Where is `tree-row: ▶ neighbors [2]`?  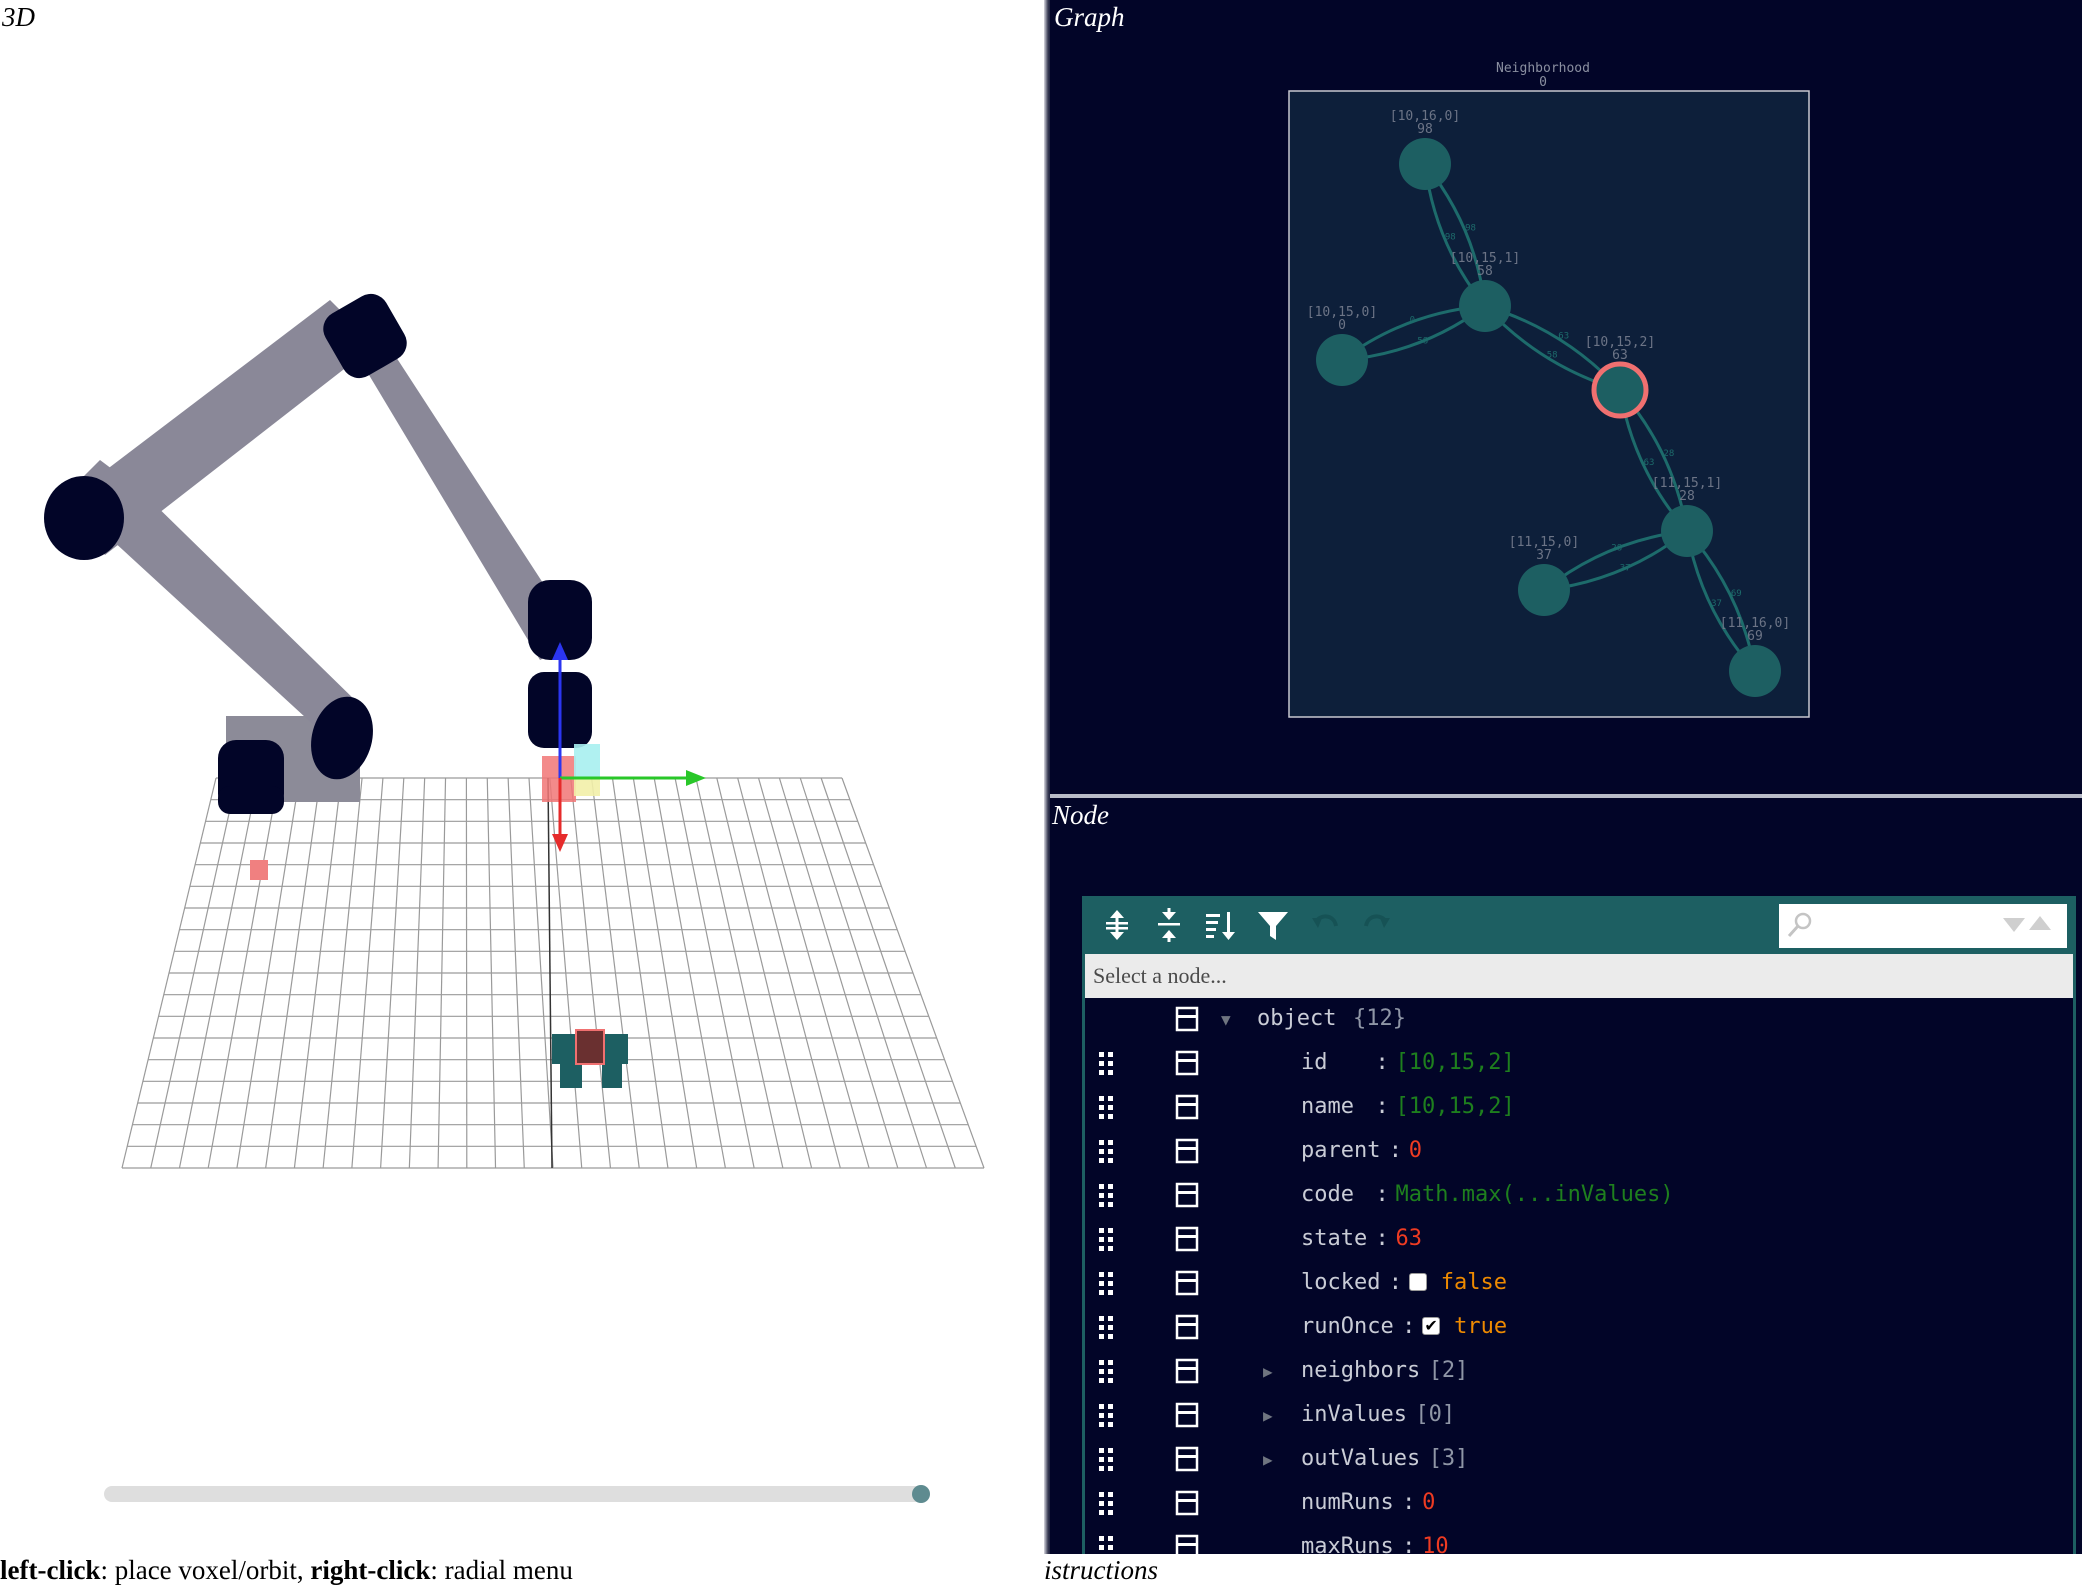 tree-row: ▶ neighbors [2] is located at coordinates (1579, 1372).